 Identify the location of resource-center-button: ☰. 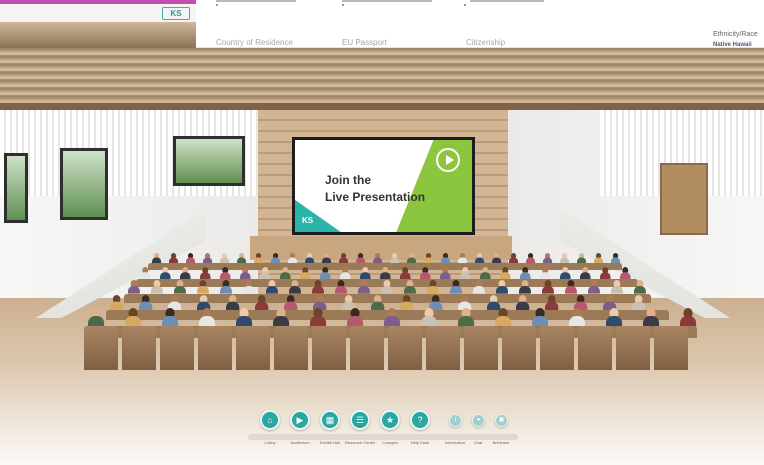
(360, 420).